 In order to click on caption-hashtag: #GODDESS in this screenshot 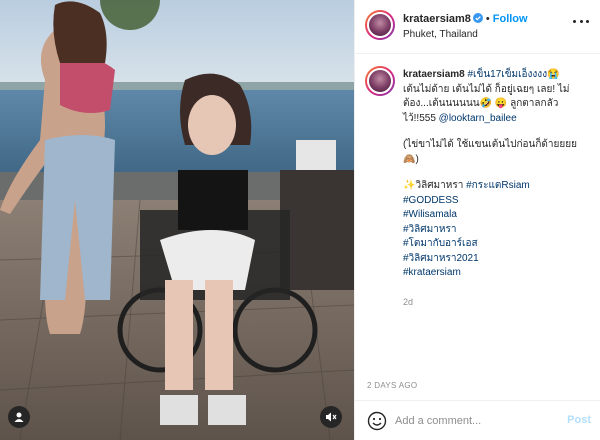, I will do `click(496, 201)`.